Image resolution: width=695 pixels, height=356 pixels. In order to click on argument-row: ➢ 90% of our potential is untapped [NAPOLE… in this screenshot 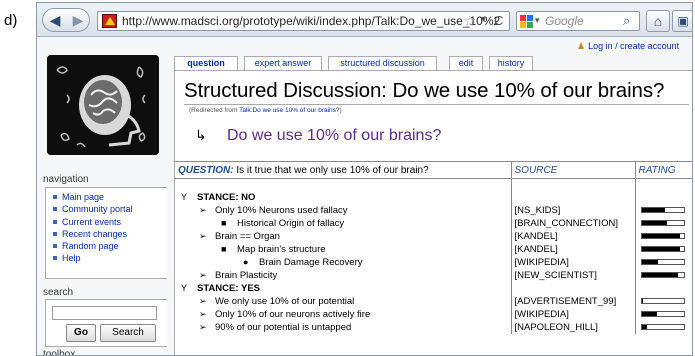, I will do `click(433, 327)`.